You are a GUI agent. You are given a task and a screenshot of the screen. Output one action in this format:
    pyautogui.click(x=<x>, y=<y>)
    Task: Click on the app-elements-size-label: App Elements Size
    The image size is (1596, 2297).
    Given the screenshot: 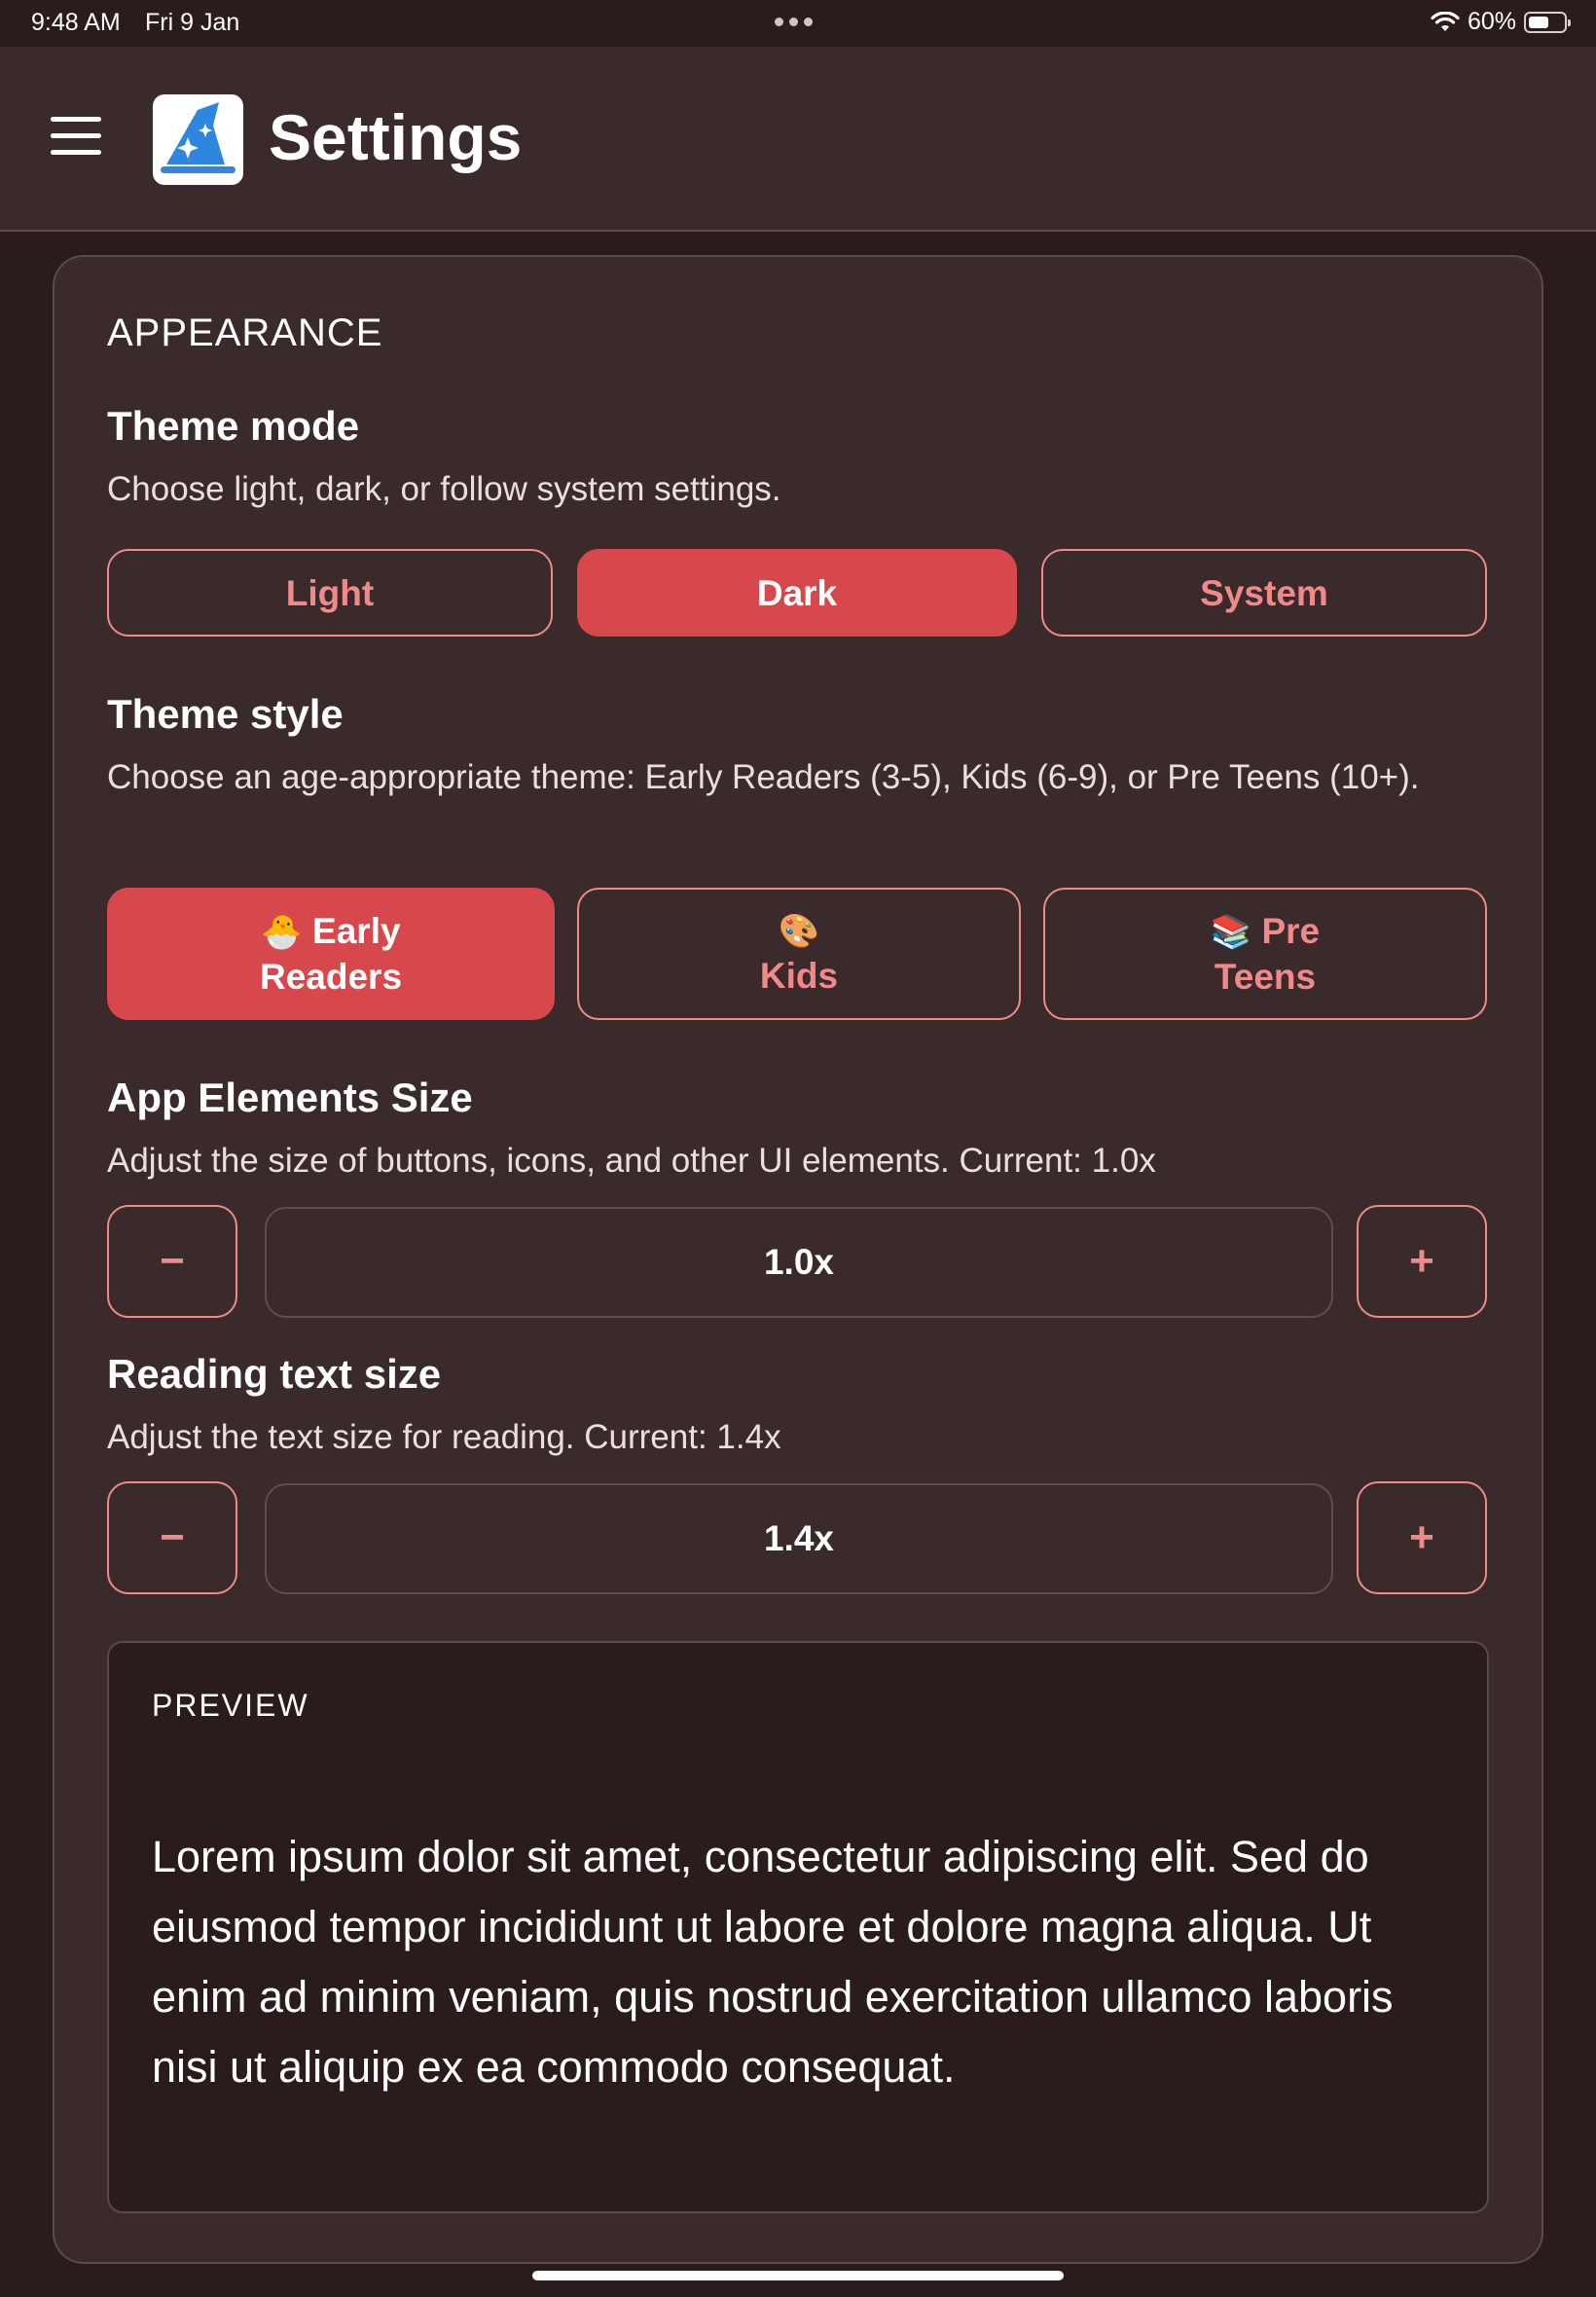 What is the action you would take?
    pyautogui.click(x=290, y=1097)
    